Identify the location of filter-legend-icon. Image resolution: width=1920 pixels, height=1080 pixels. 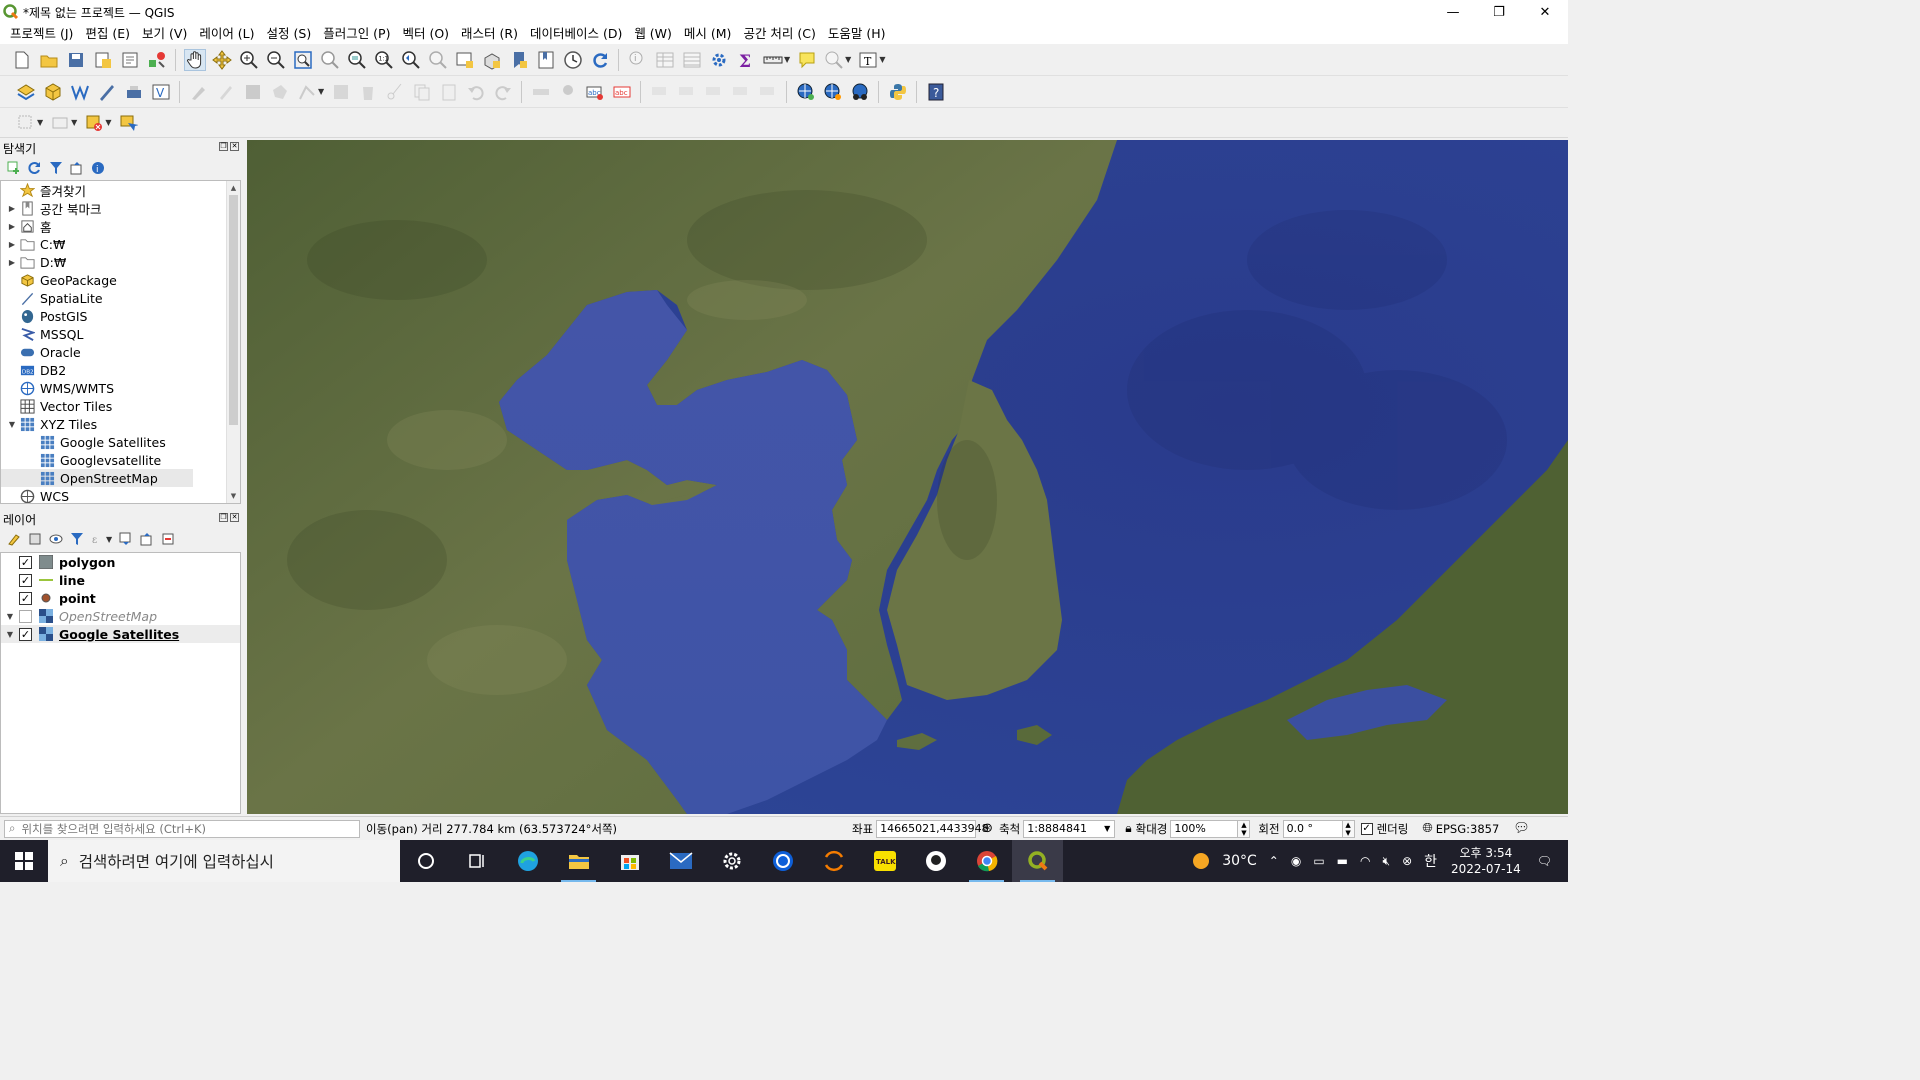
(77, 539).